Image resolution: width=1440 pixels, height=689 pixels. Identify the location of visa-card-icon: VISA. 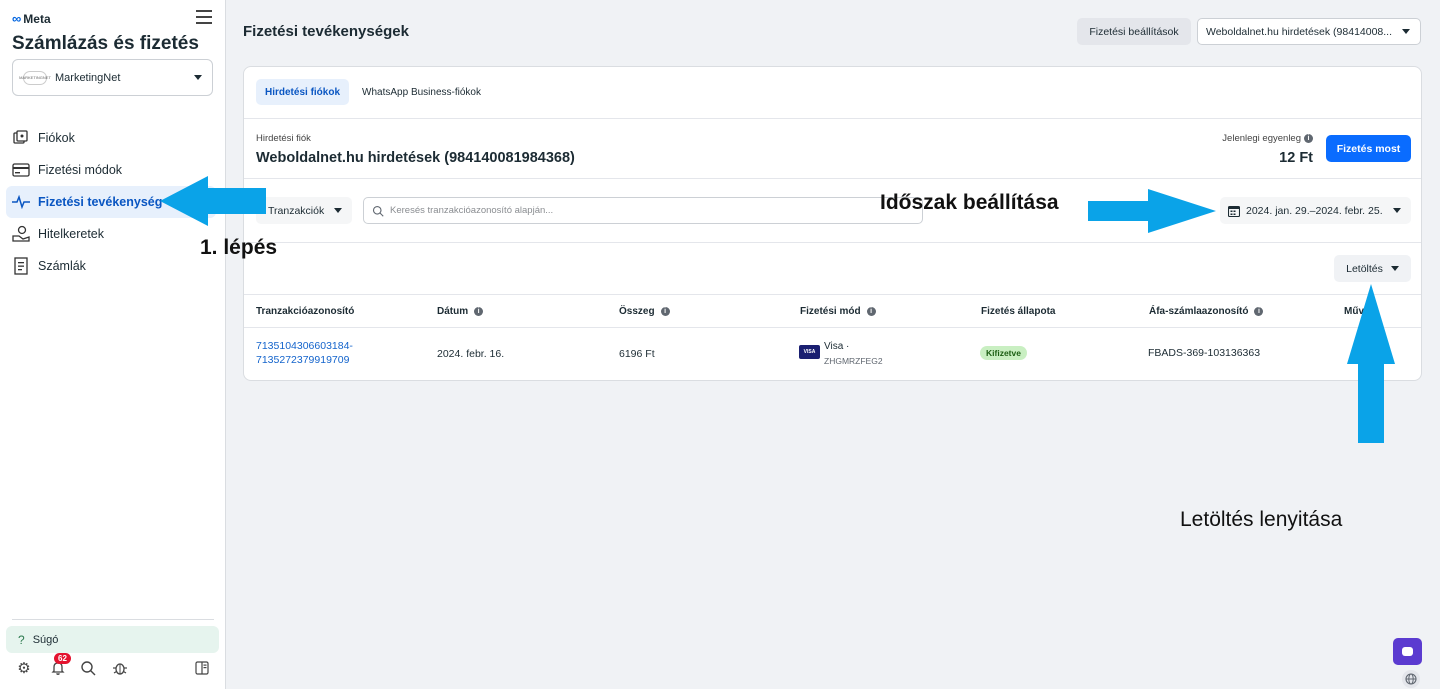
(809, 352).